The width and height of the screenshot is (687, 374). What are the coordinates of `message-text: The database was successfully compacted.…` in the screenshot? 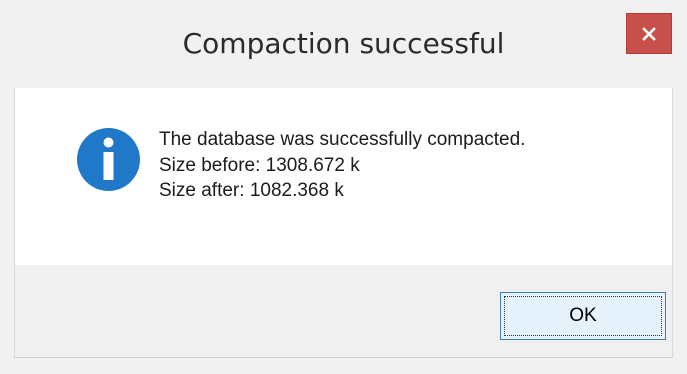 It's located at (342, 165).